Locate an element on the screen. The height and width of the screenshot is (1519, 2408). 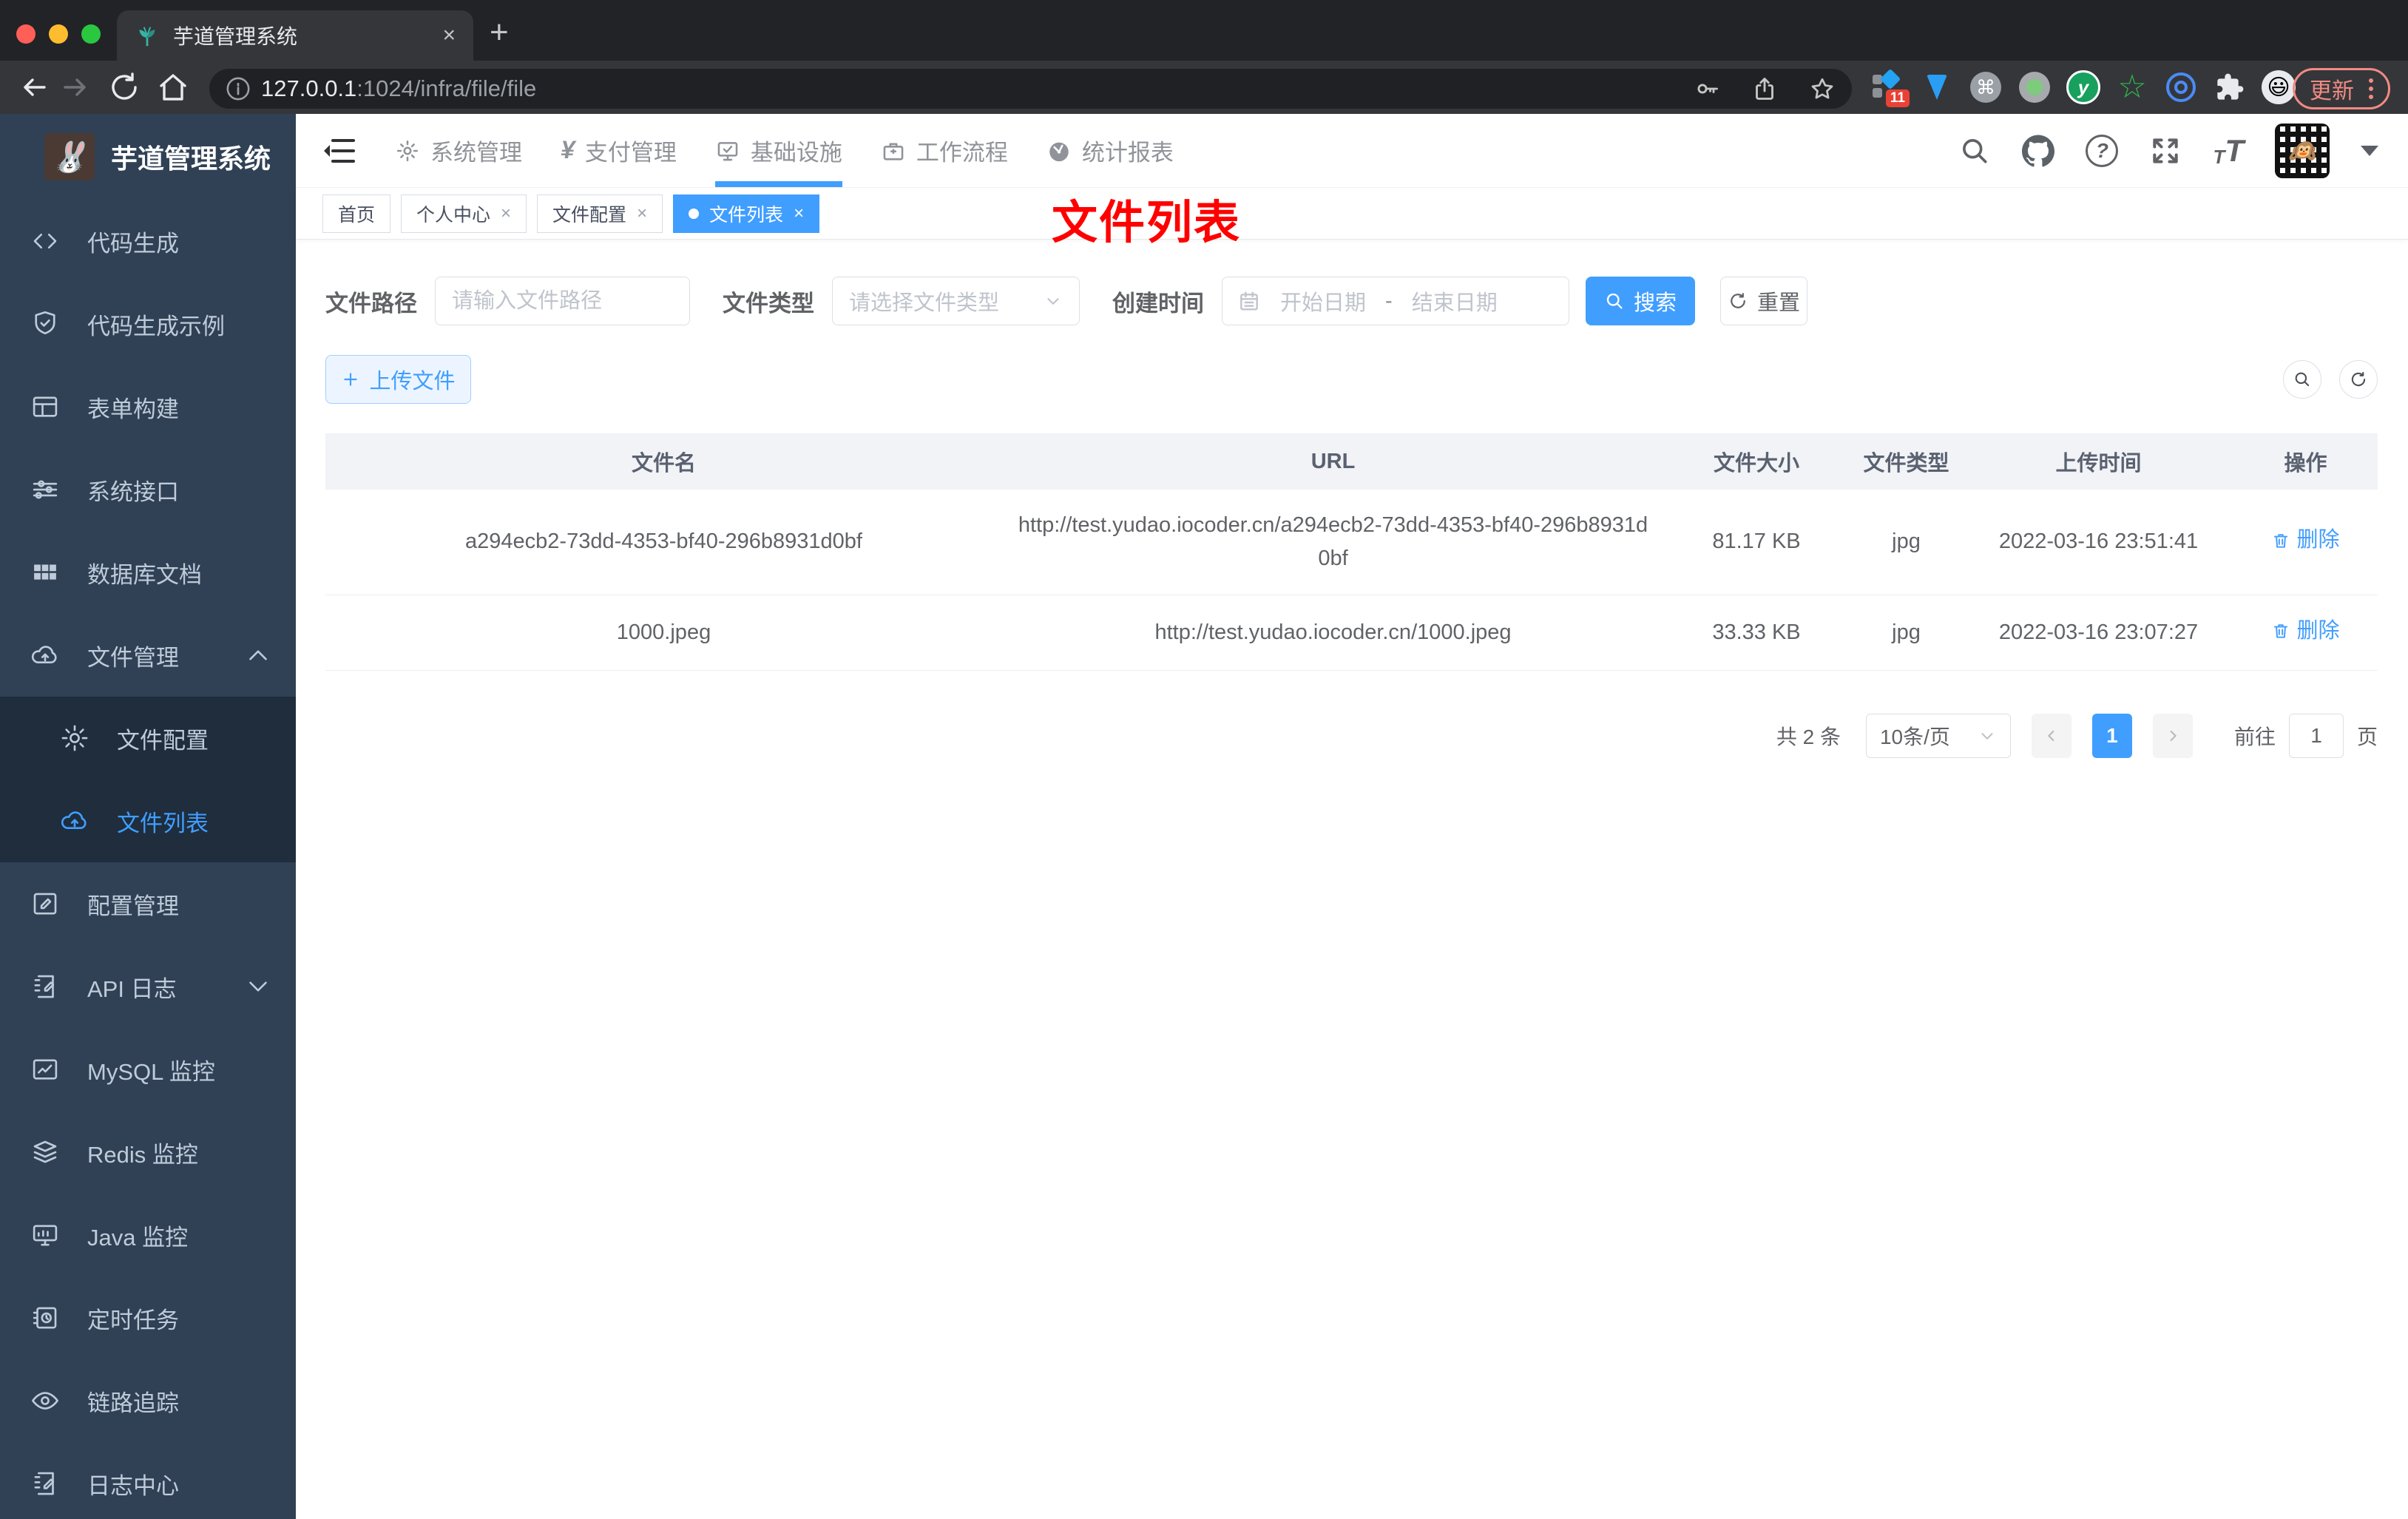
sidebar-item-label: 定时任务 is located at coordinates (133, 1320).